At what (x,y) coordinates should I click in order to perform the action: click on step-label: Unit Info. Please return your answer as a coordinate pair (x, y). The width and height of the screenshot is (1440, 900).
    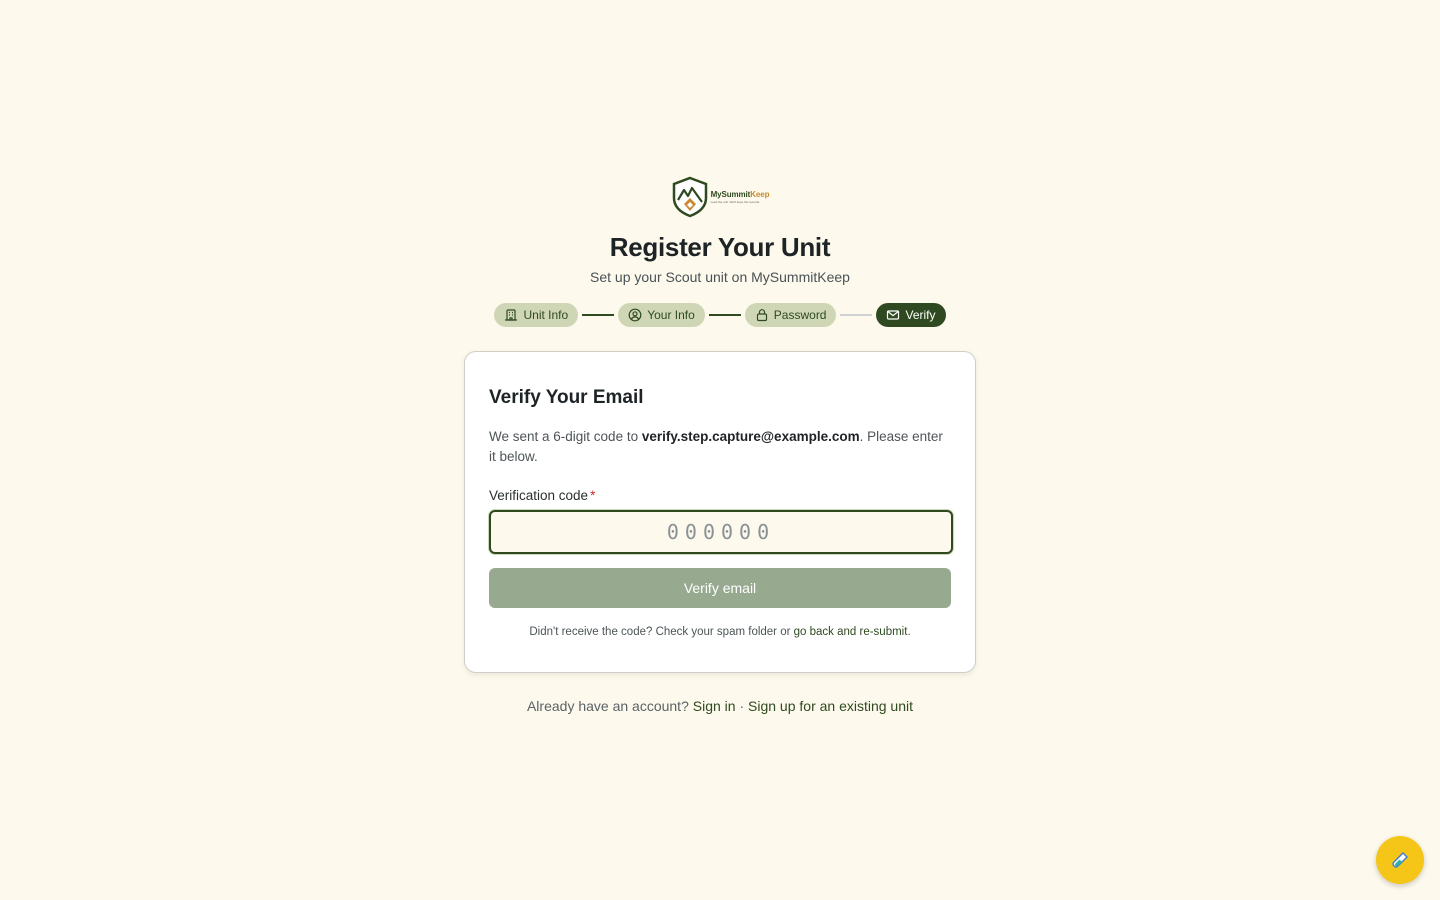
    Looking at the image, I should click on (546, 315).